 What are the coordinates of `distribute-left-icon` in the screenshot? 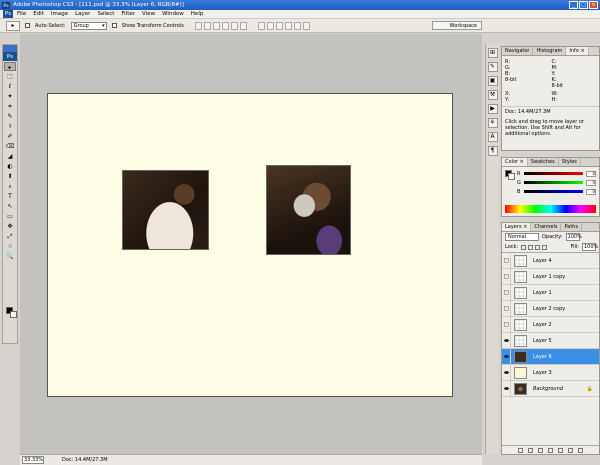 It's located at (288, 25).